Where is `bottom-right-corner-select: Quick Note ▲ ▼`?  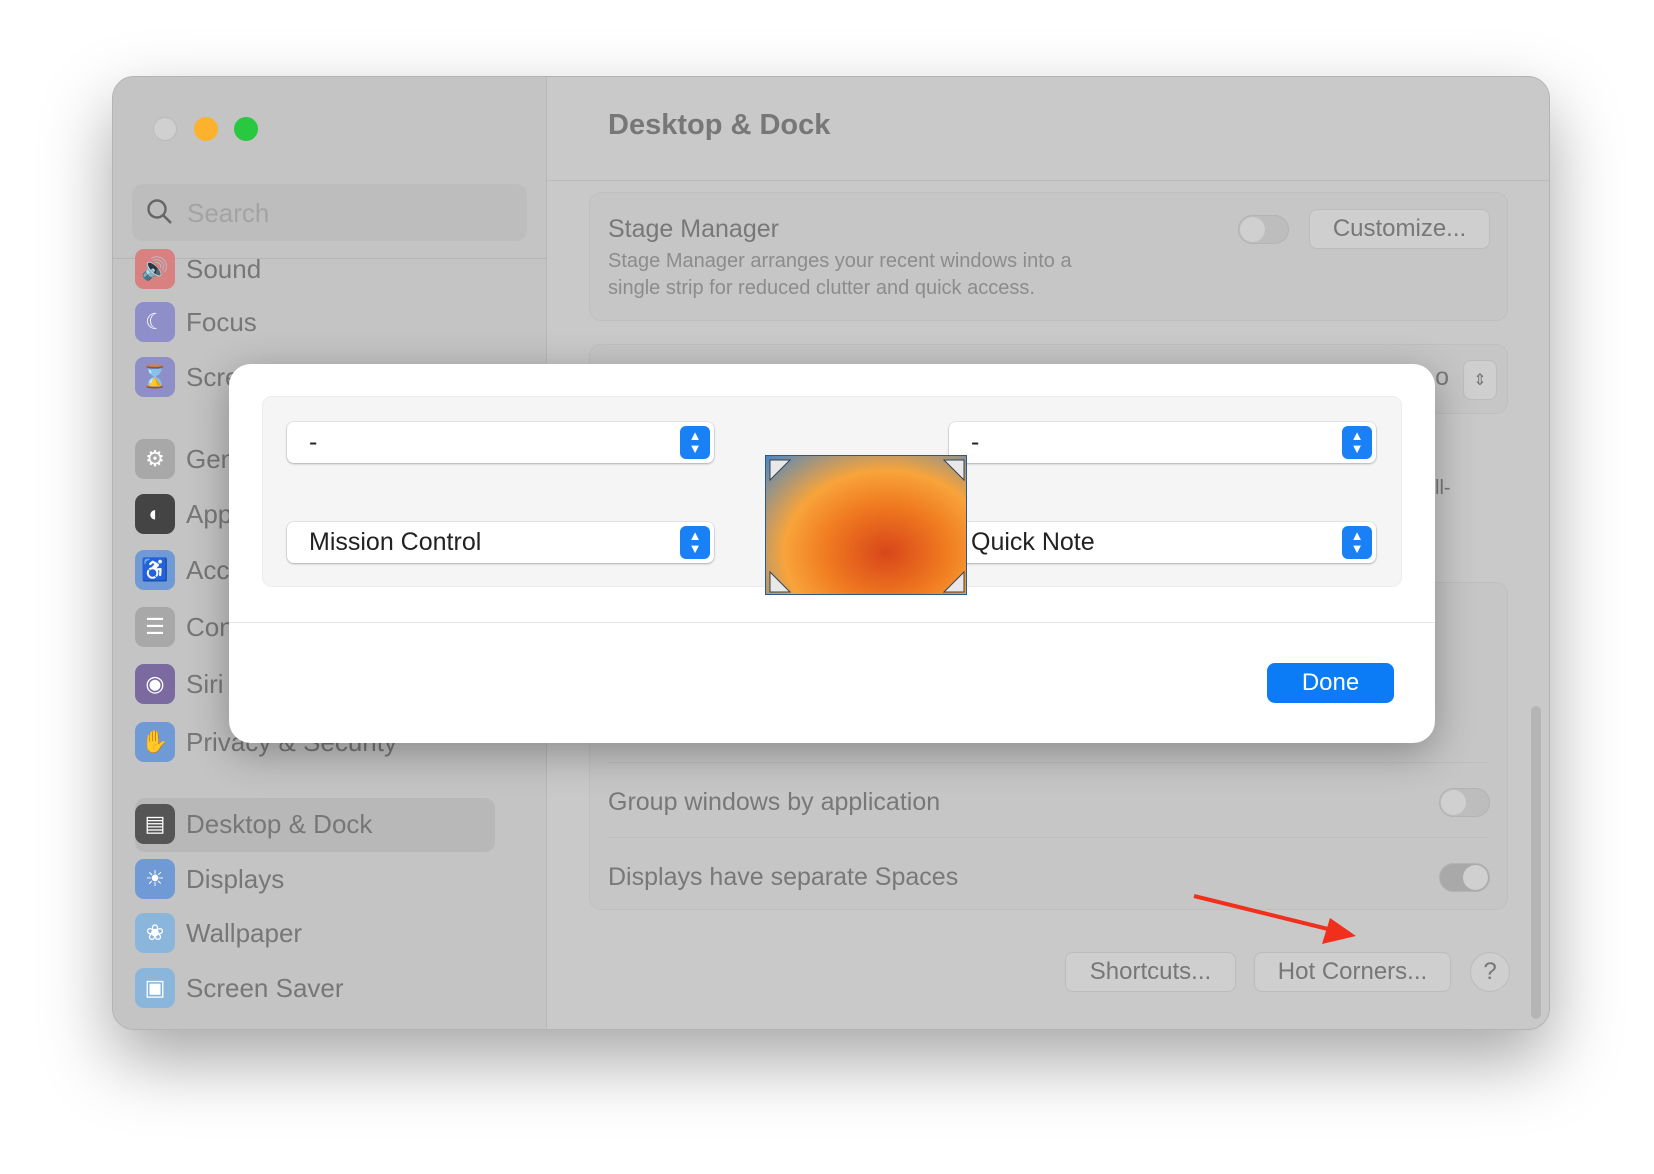
bottom-right-corner-select: Quick Note ▲ ▼ is located at coordinates (1162, 542).